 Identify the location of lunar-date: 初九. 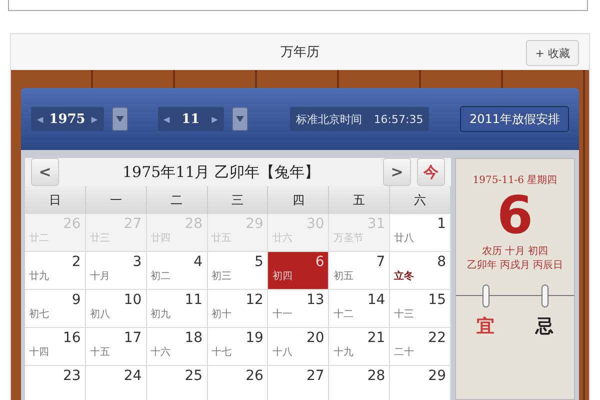
(161, 315).